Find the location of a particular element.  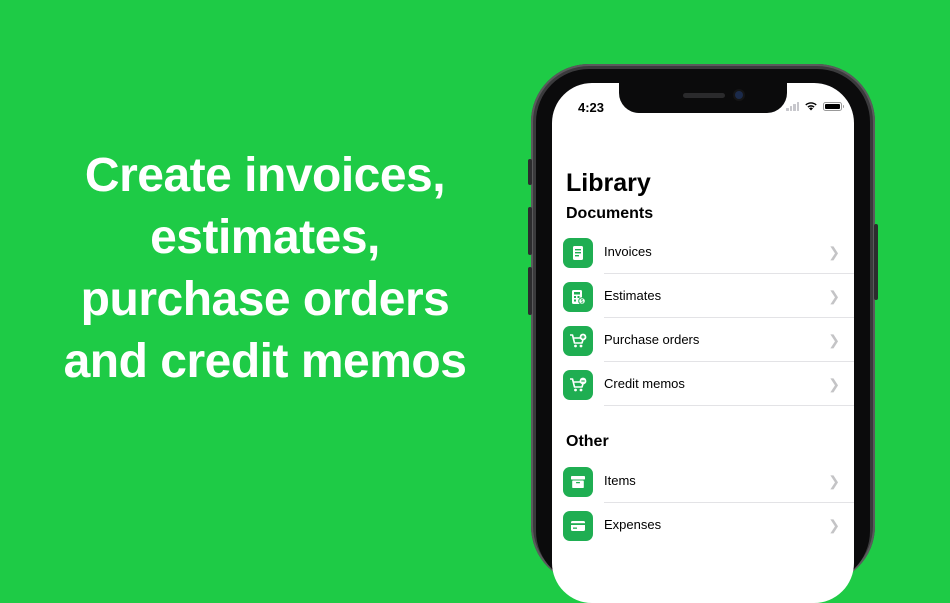

list-item-purchase-orders: Purchase orders ❯ is located at coordinates (703, 340).